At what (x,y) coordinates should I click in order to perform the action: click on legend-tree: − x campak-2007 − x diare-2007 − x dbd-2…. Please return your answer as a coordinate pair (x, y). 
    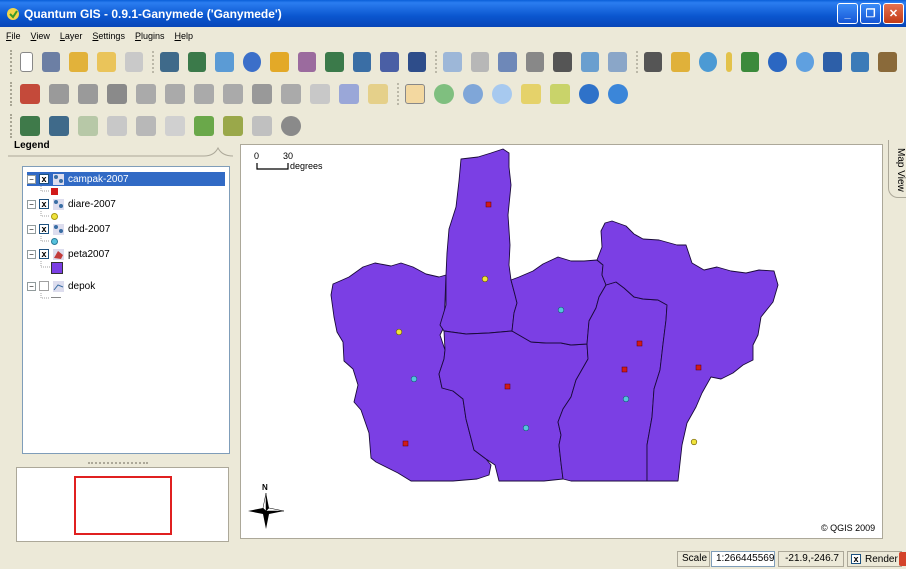
    Looking at the image, I should click on (126, 310).